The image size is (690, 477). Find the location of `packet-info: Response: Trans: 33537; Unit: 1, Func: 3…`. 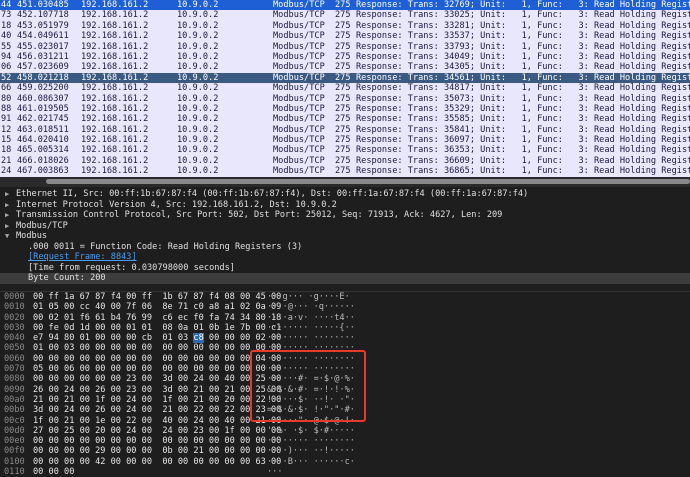

packet-info: Response: Trans: 33537; Unit: 1, Func: 3… is located at coordinates (523, 36).